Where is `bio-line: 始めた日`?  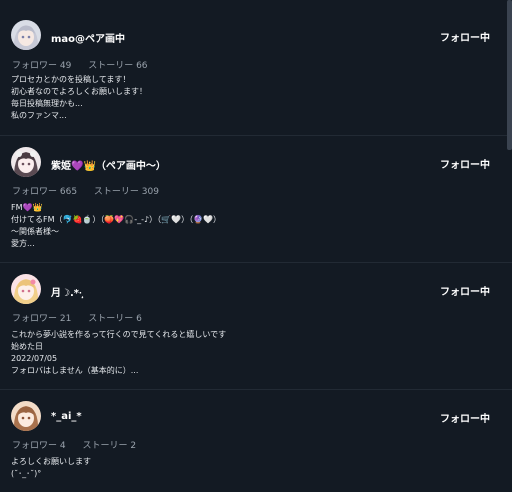
bio-line: 始めた日 is located at coordinates (27, 346).